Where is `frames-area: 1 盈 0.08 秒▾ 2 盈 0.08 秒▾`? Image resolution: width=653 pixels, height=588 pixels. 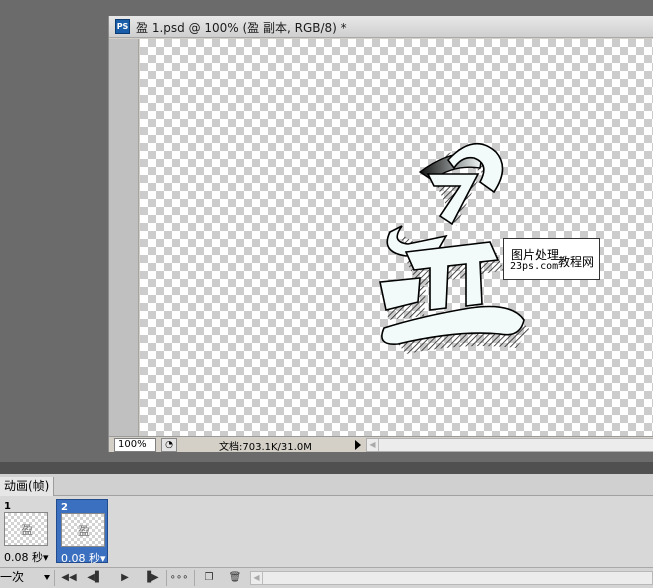
frames-area: 1 盈 0.08 秒▾ 2 盈 0.08 秒▾ is located at coordinates (326, 531).